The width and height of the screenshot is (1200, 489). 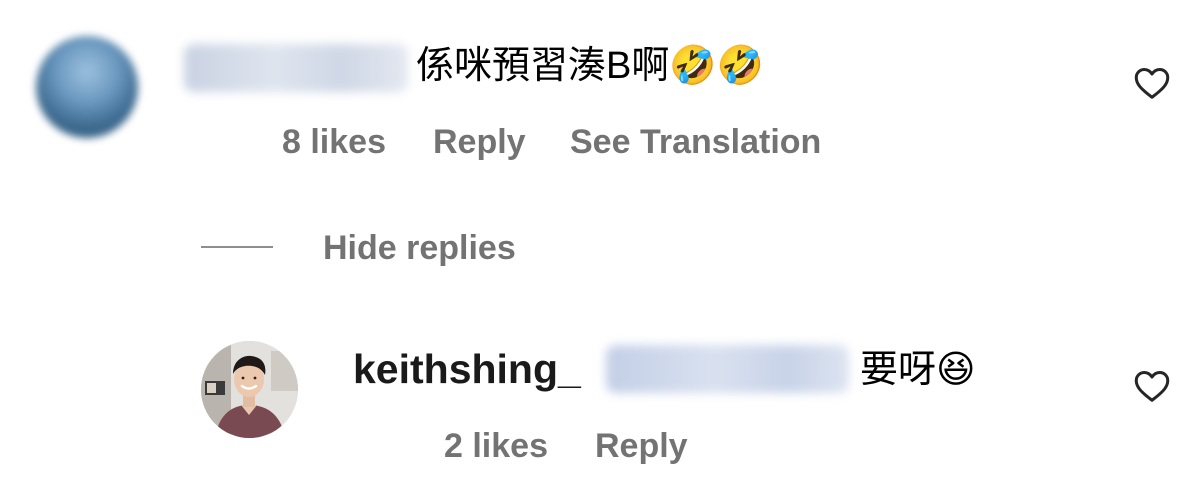 What do you see at coordinates (918, 370) in the screenshot?
I see `reply-text: 要呀😆` at bounding box center [918, 370].